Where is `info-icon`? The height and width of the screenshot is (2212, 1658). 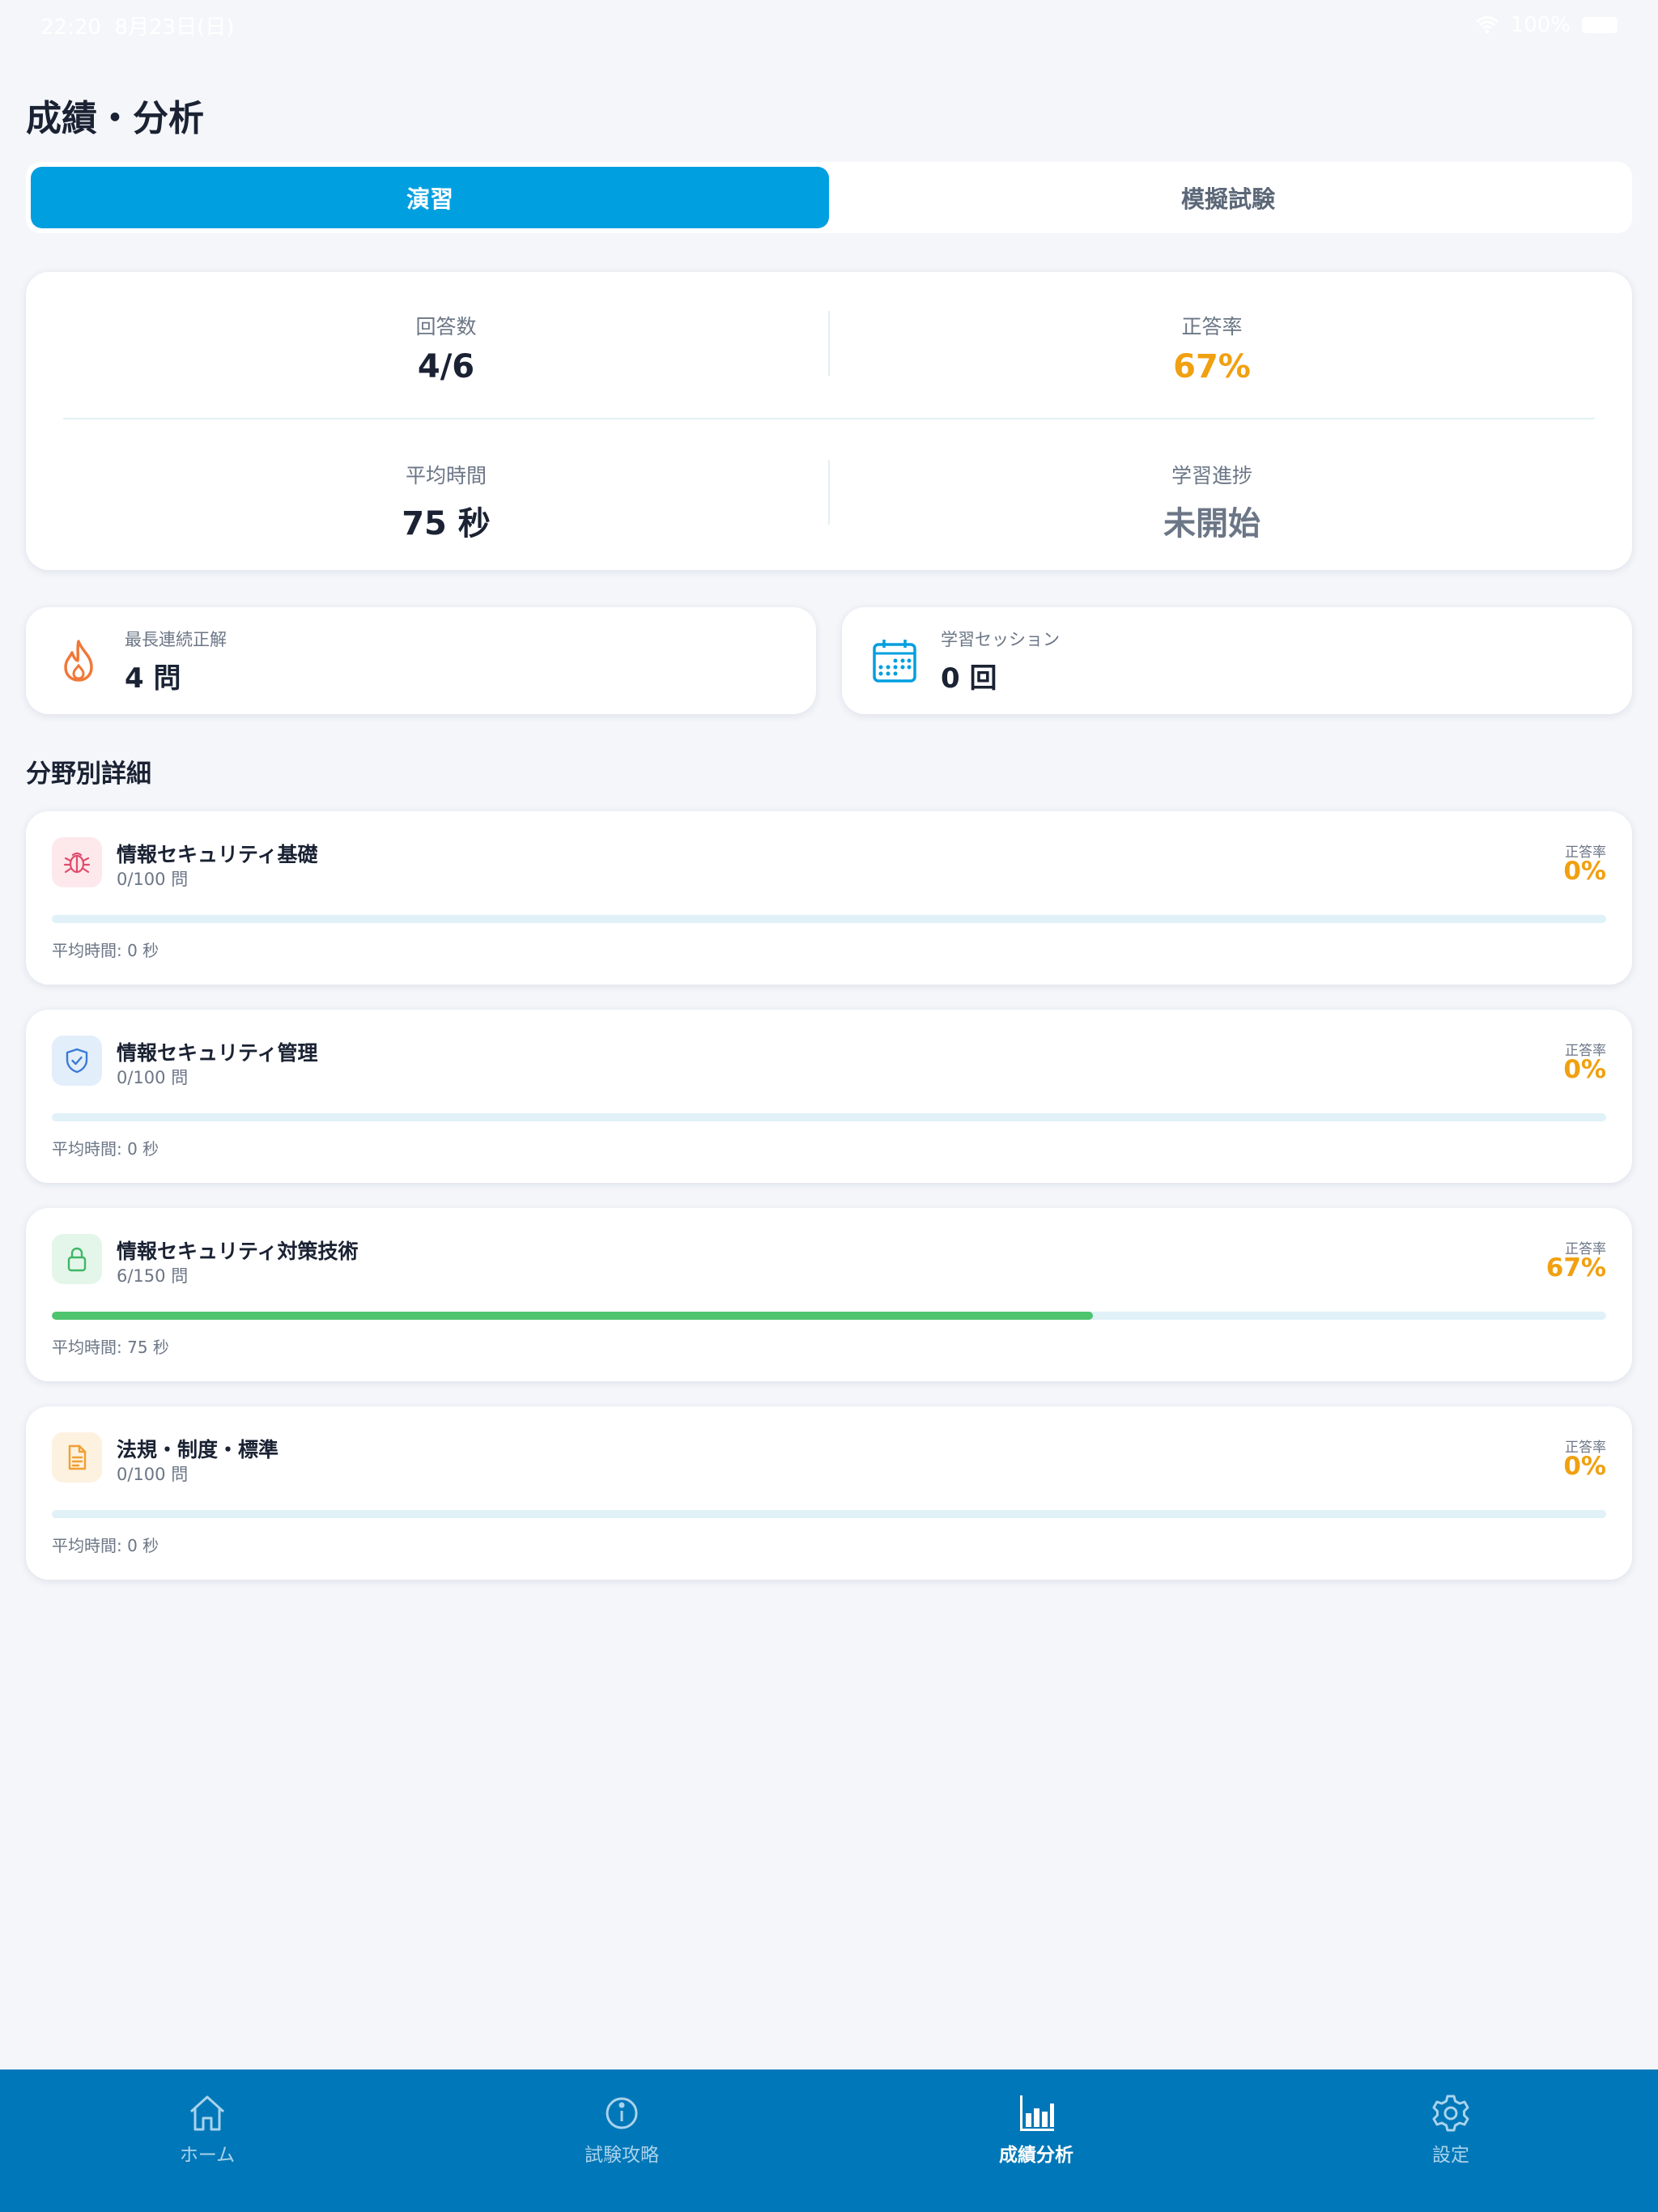 info-icon is located at coordinates (622, 2113).